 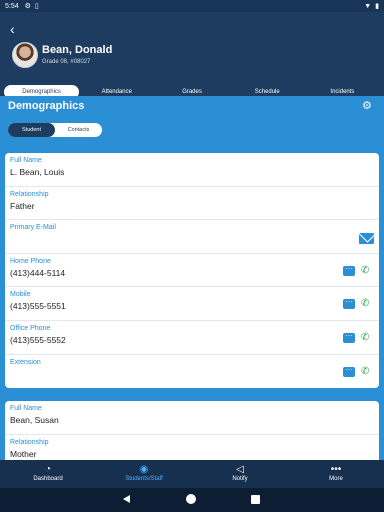 What do you see at coordinates (368, 106) in the screenshot?
I see `gear-icon: ⚙` at bounding box center [368, 106].